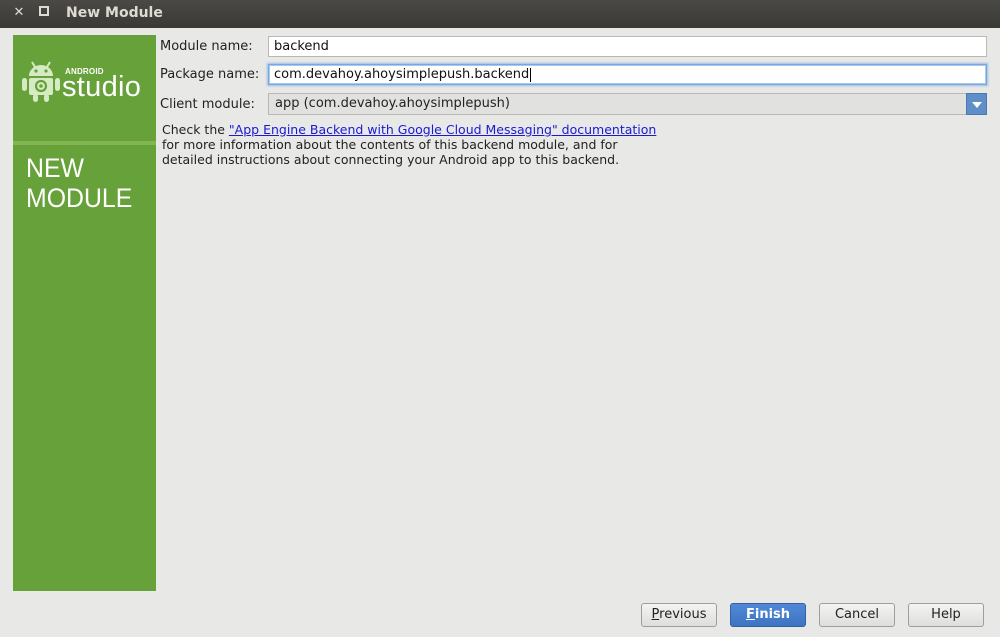  Describe the element at coordinates (500, 14) in the screenshot. I see `title-bar: ✕ New Module` at that location.